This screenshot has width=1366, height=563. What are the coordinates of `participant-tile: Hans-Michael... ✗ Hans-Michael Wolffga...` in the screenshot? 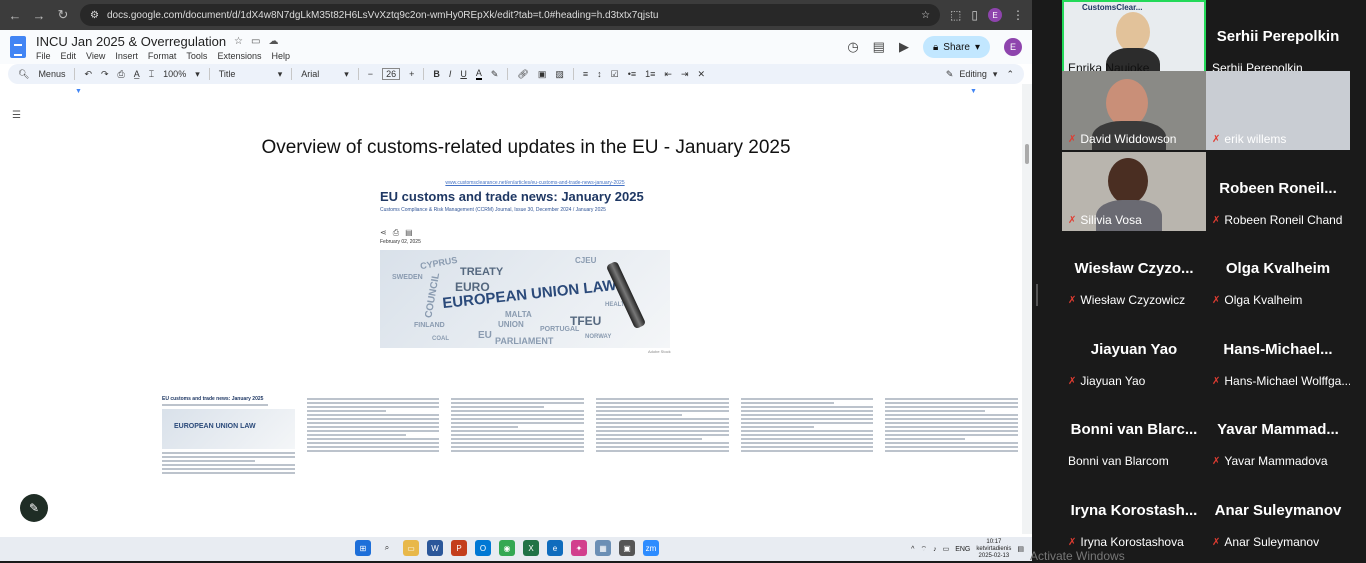 It's located at (1278, 352).